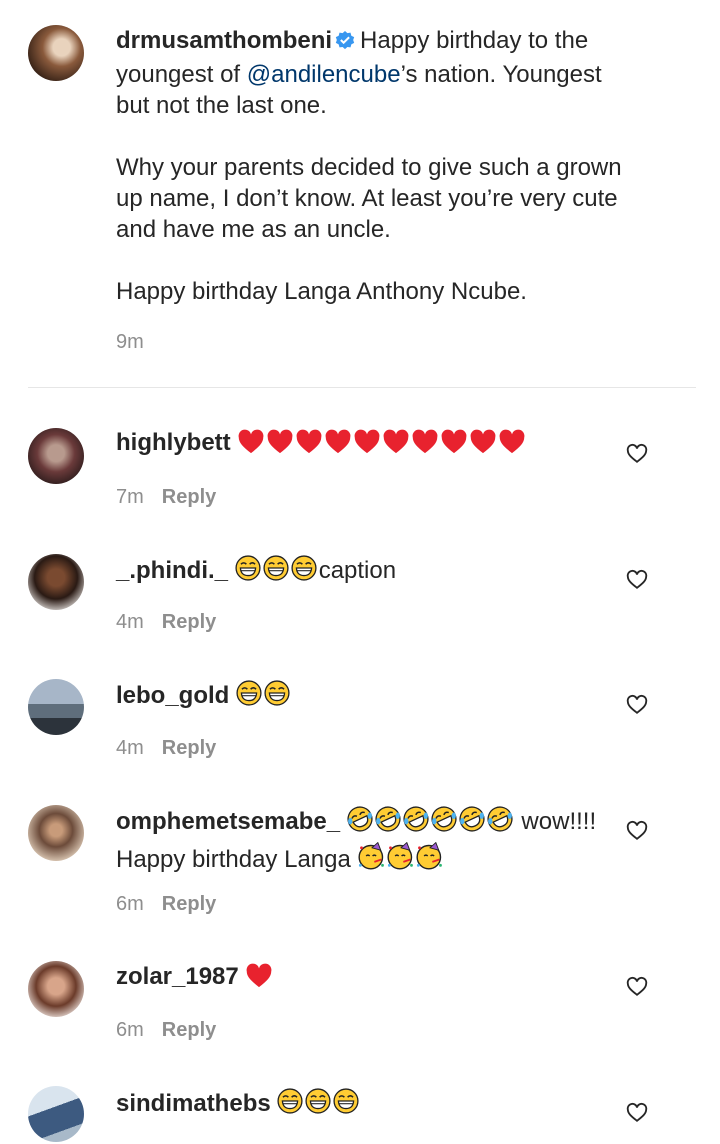 Image resolution: width=720 pixels, height=1144 pixels. I want to click on timestamp: 9m, so click(130, 342).